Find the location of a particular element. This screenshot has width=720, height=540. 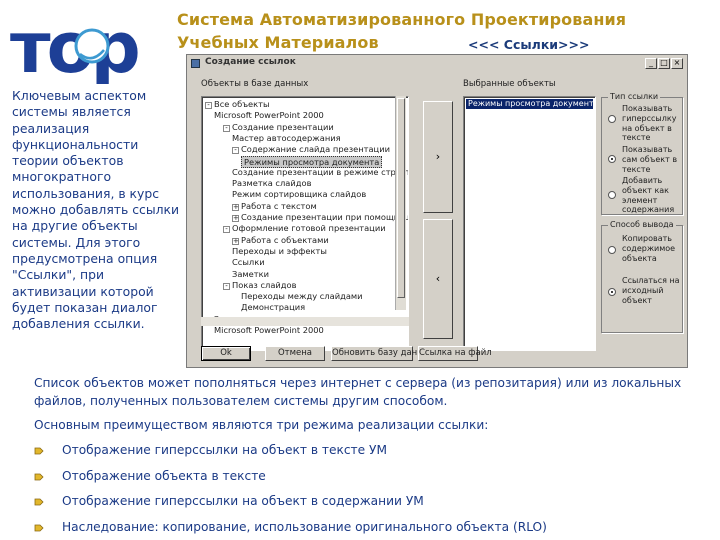

radio-output-reference is located at coordinates (612, 292).